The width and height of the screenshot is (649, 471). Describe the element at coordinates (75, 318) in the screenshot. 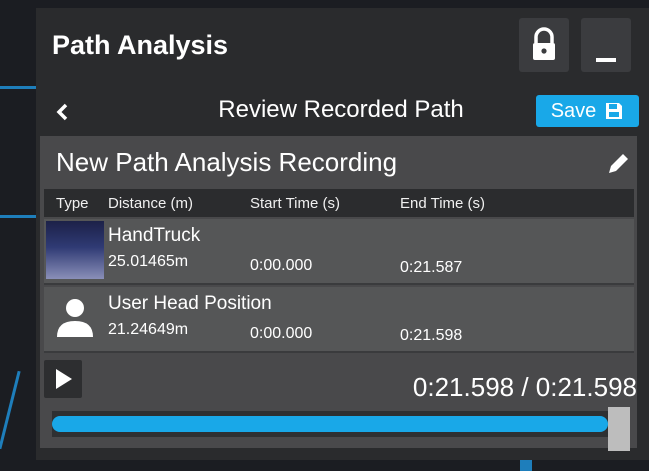

I see `user-icon` at that location.